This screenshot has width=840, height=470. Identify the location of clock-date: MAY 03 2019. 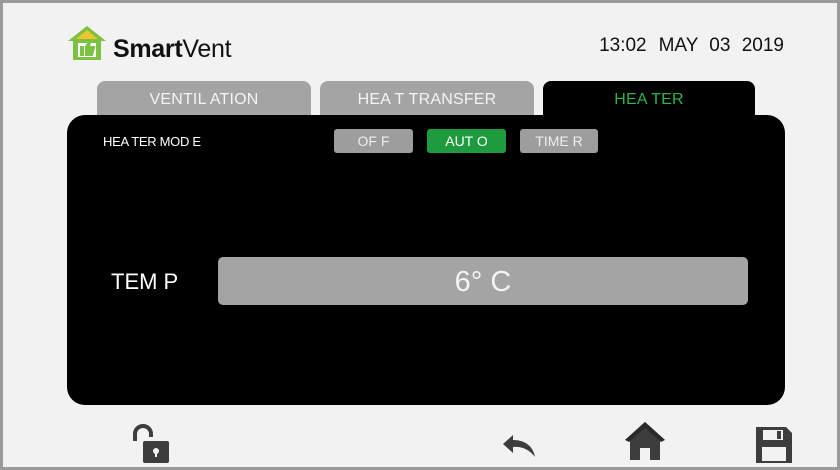
(721, 45).